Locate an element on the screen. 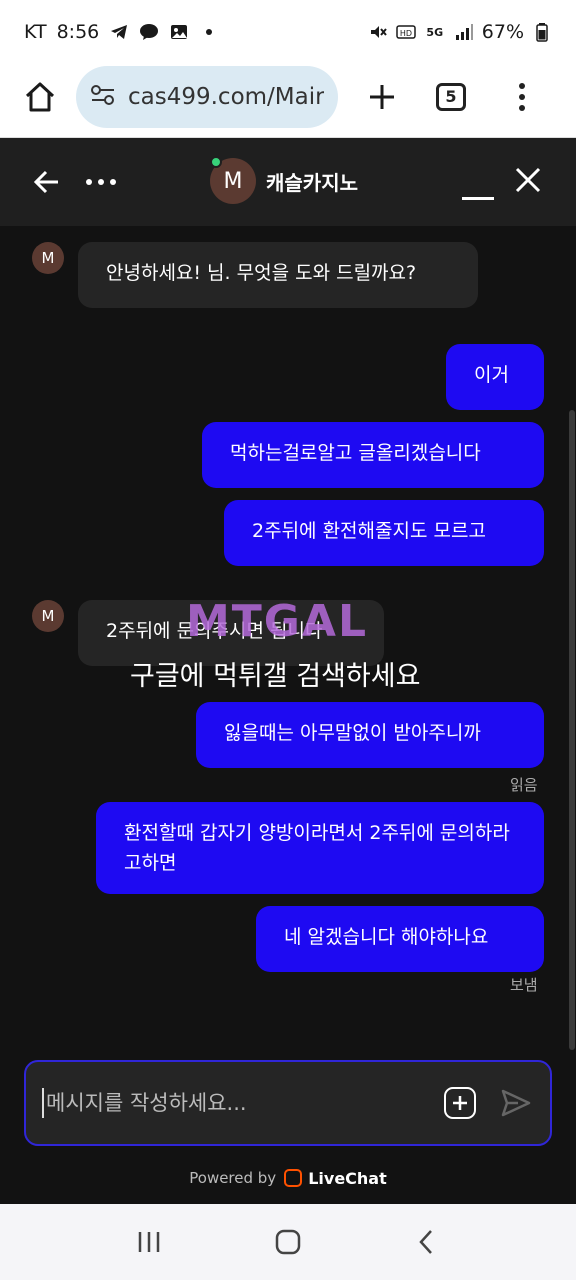  battery-percent: 67% is located at coordinates (502, 32).